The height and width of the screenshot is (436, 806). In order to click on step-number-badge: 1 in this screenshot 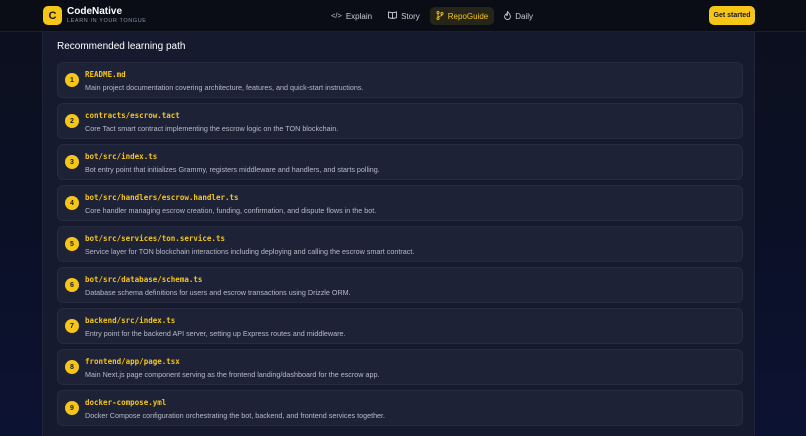, I will do `click(72, 80)`.